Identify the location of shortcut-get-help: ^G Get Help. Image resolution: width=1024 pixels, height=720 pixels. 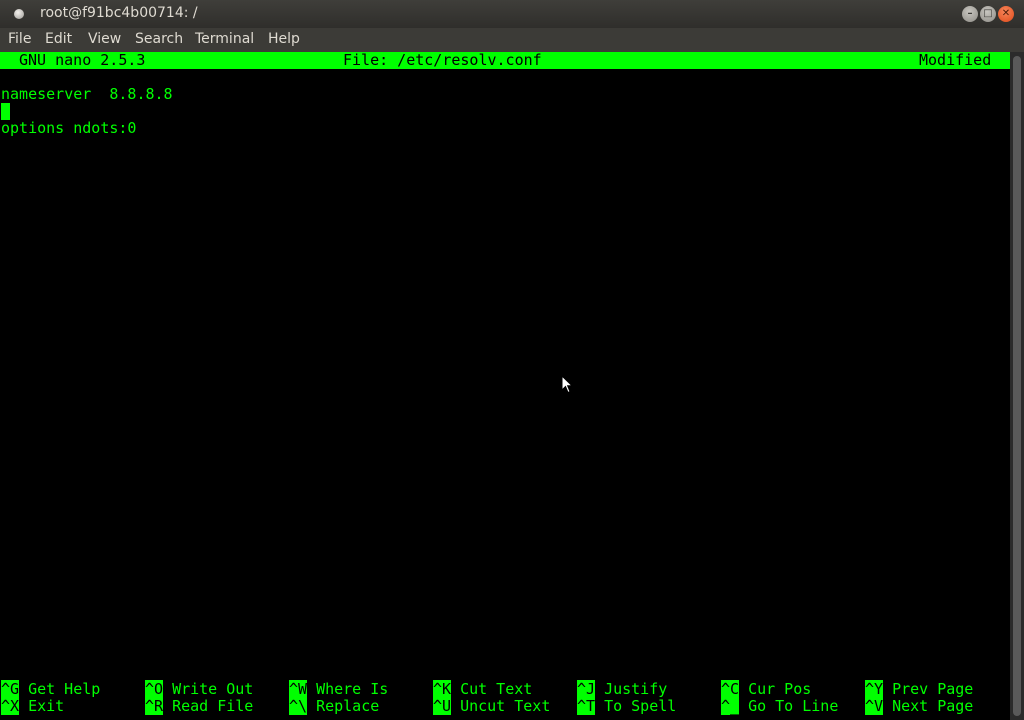
(51, 689).